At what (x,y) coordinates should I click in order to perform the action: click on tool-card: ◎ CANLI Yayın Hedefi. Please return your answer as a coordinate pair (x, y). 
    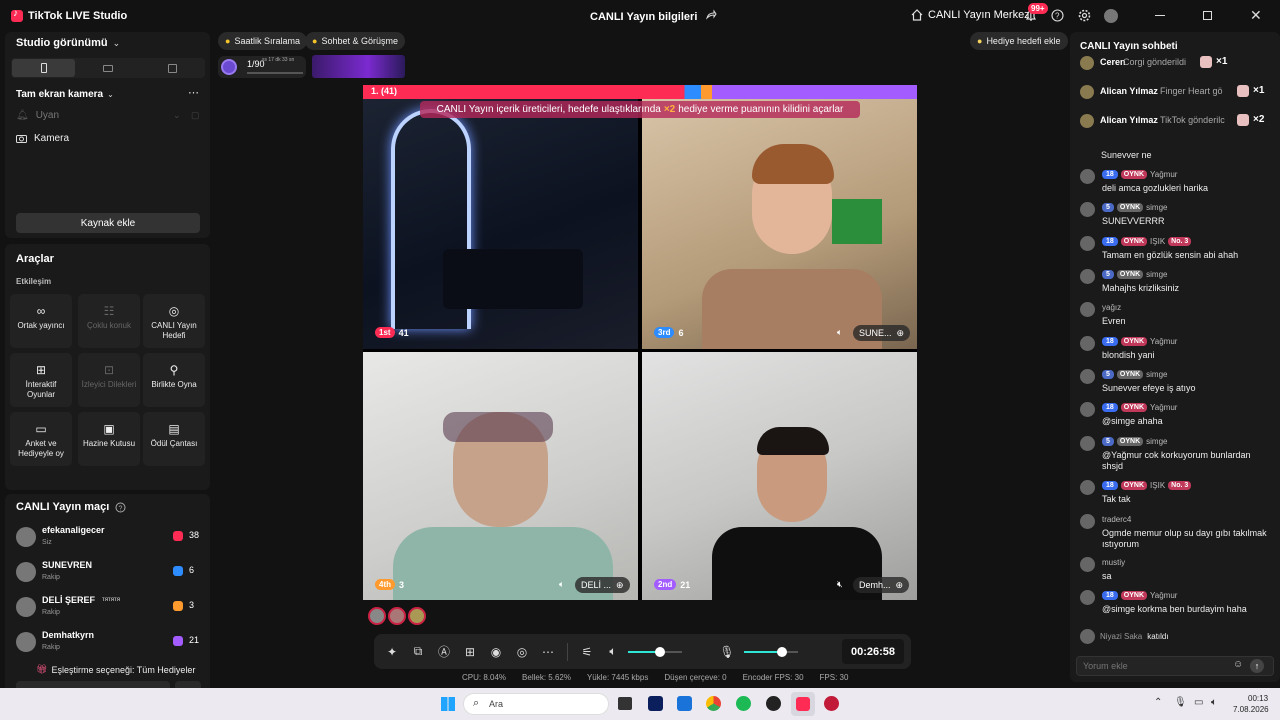
    Looking at the image, I should click on (174, 321).